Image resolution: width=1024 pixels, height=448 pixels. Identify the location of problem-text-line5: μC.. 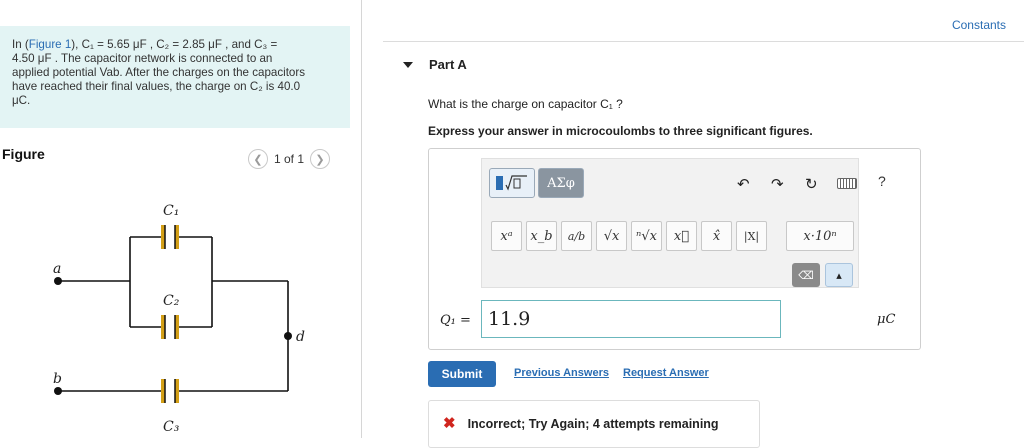
(21, 100).